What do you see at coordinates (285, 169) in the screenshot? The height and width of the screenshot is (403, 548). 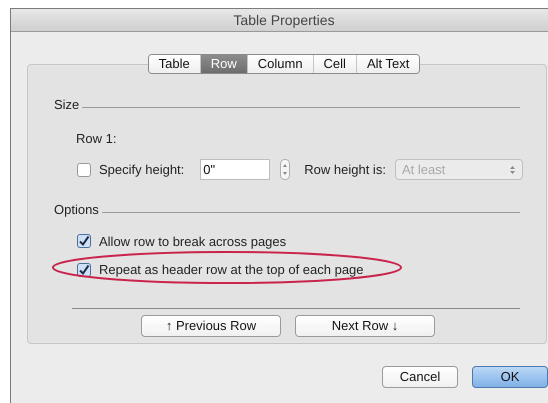 I see `stepper-icon` at bounding box center [285, 169].